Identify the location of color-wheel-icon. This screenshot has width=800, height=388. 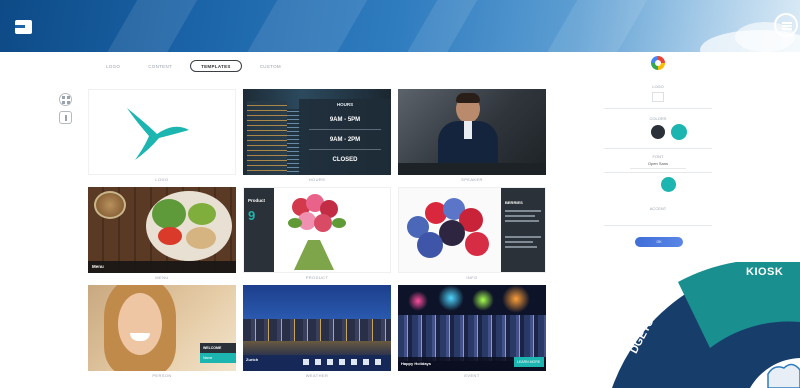
(658, 63).